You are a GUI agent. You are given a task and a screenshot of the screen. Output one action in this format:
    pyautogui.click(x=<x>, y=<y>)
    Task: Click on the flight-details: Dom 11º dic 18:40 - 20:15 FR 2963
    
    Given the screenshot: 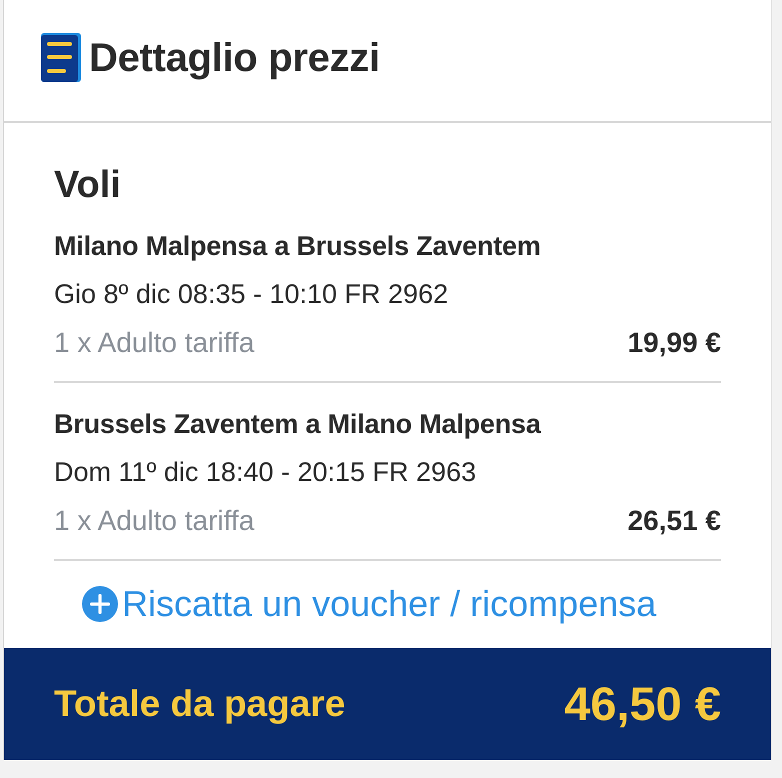 What is the action you would take?
    pyautogui.click(x=266, y=472)
    